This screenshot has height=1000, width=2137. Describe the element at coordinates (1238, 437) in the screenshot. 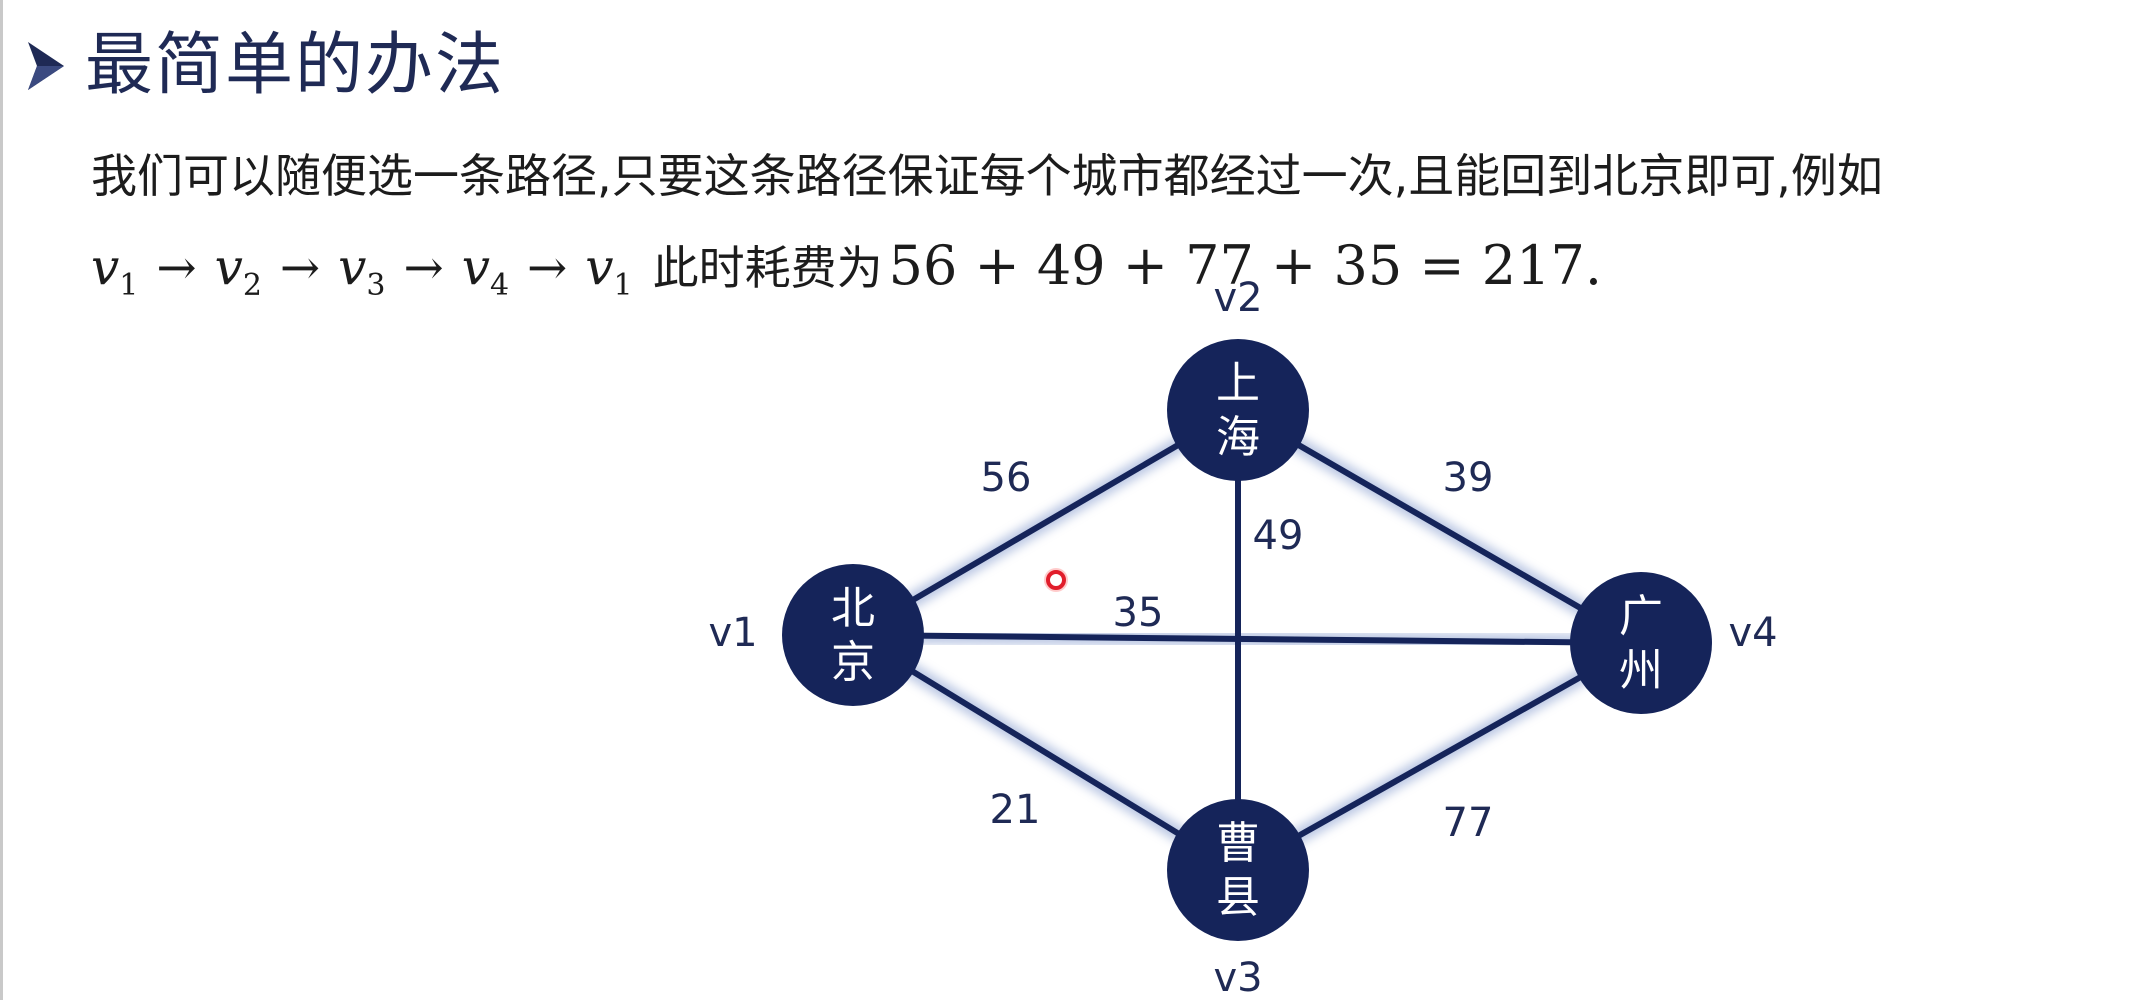

I see `node-name-v2-line2: 海` at that location.